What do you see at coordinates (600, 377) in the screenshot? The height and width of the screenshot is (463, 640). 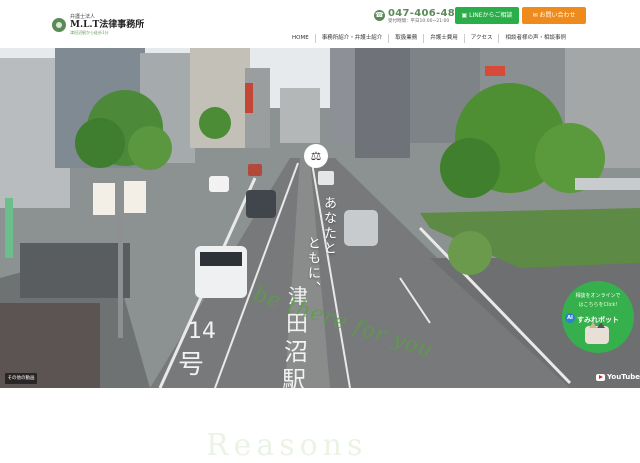 I see `youtube-icon` at bounding box center [600, 377].